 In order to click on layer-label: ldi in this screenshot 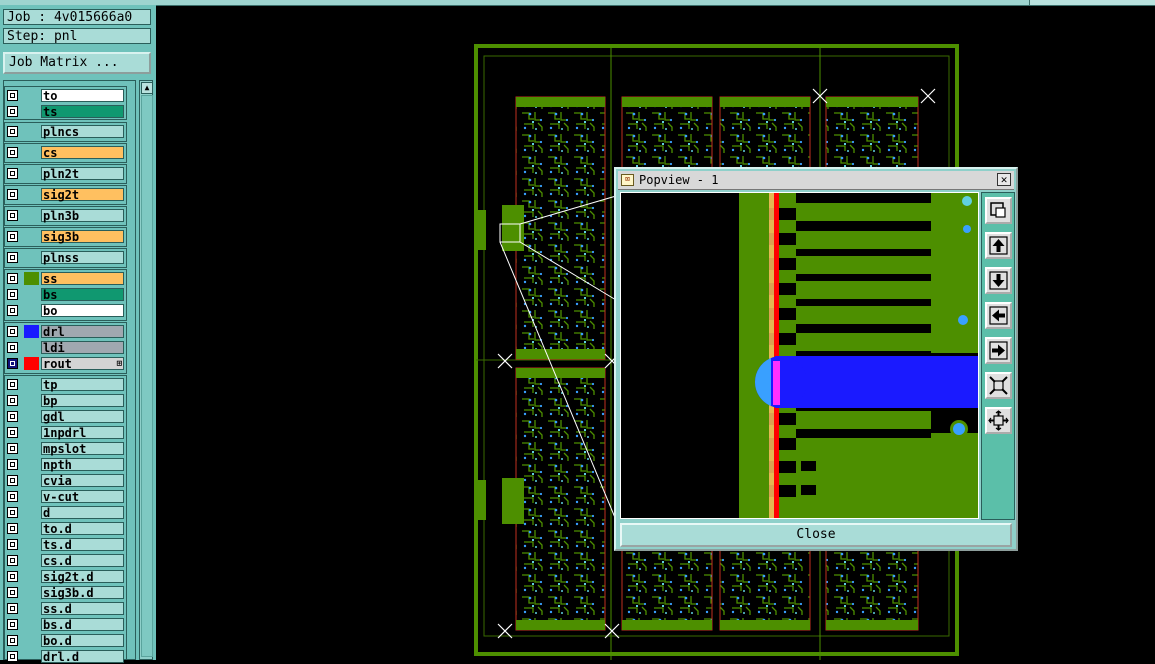, I will do `click(82, 347)`.